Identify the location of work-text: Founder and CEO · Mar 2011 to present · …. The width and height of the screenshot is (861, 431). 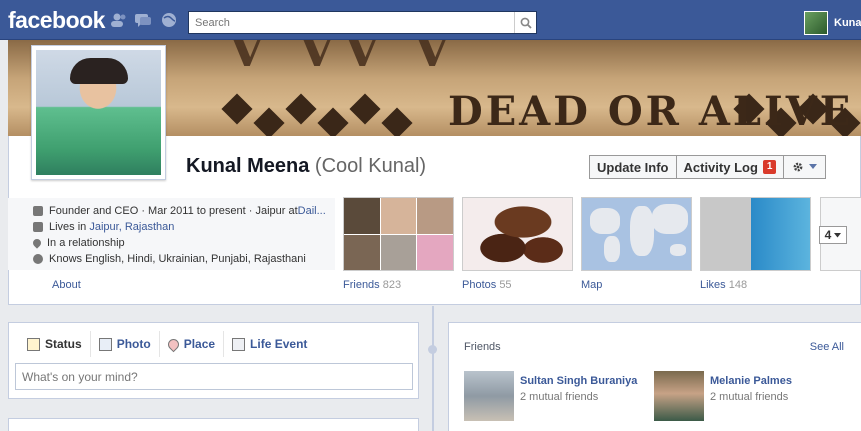
(173, 211).